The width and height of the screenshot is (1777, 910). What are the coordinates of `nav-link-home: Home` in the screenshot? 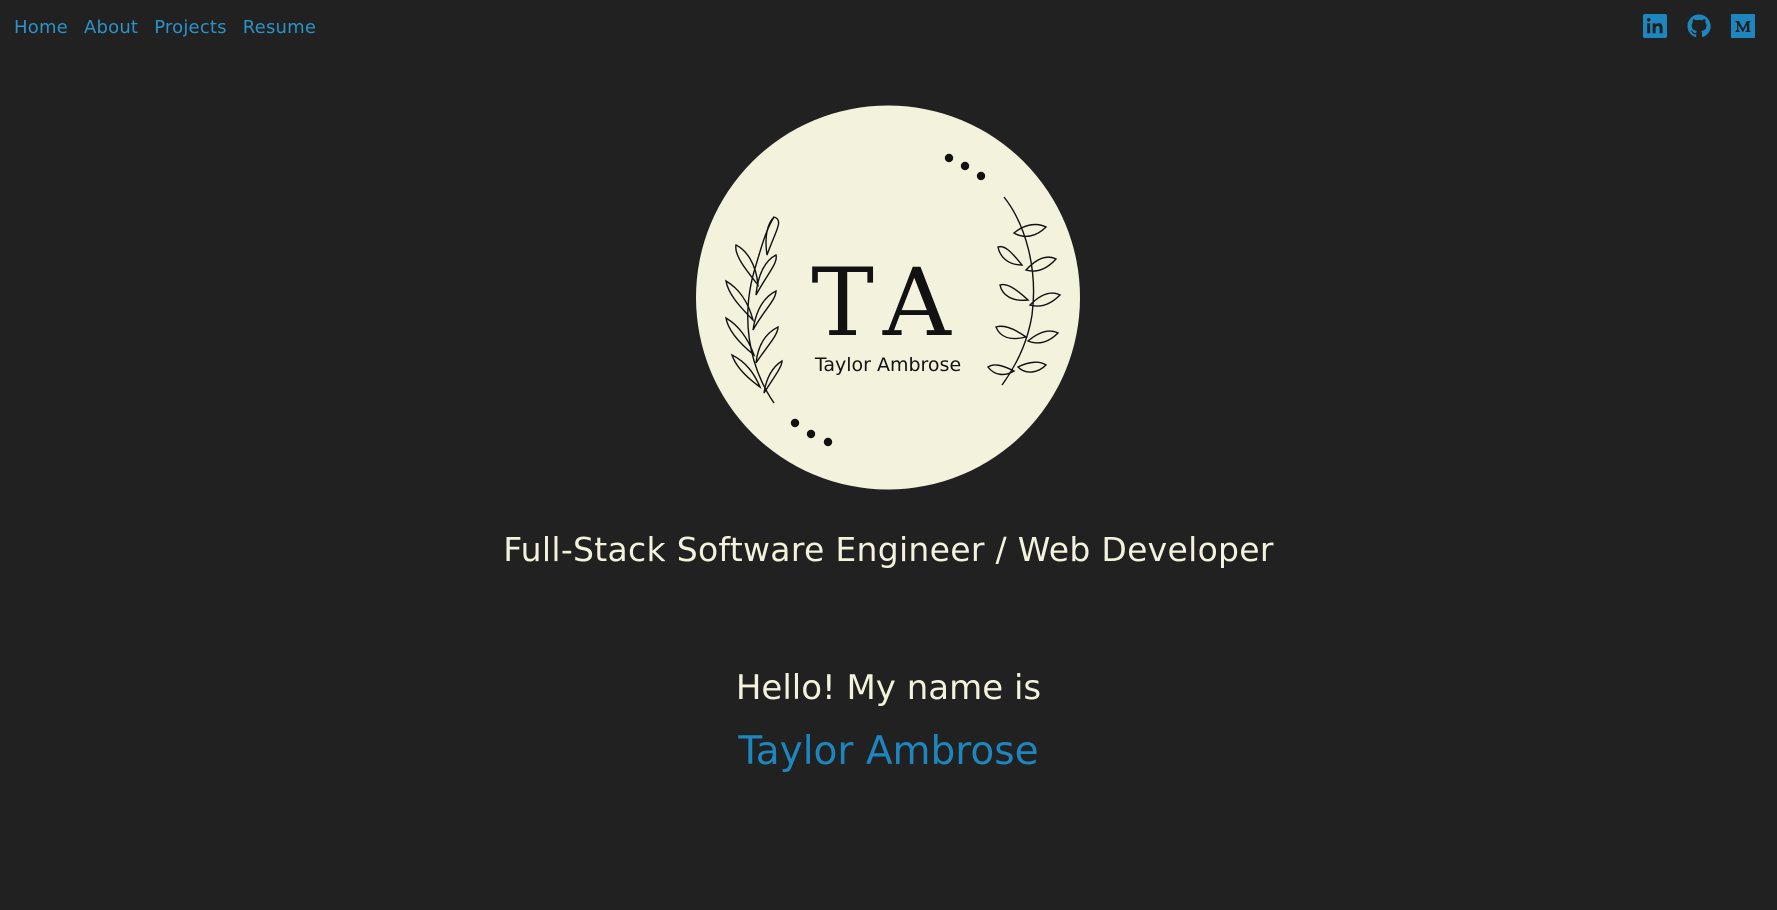 It's located at (41, 27).